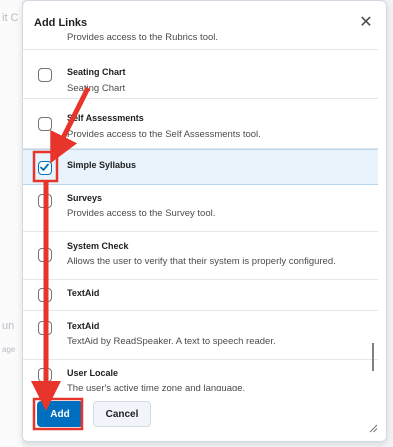 This screenshot has width=393, height=447. Describe the element at coordinates (141, 213) in the screenshot. I see `item-description: Provides access to the Survey tool.` at that location.